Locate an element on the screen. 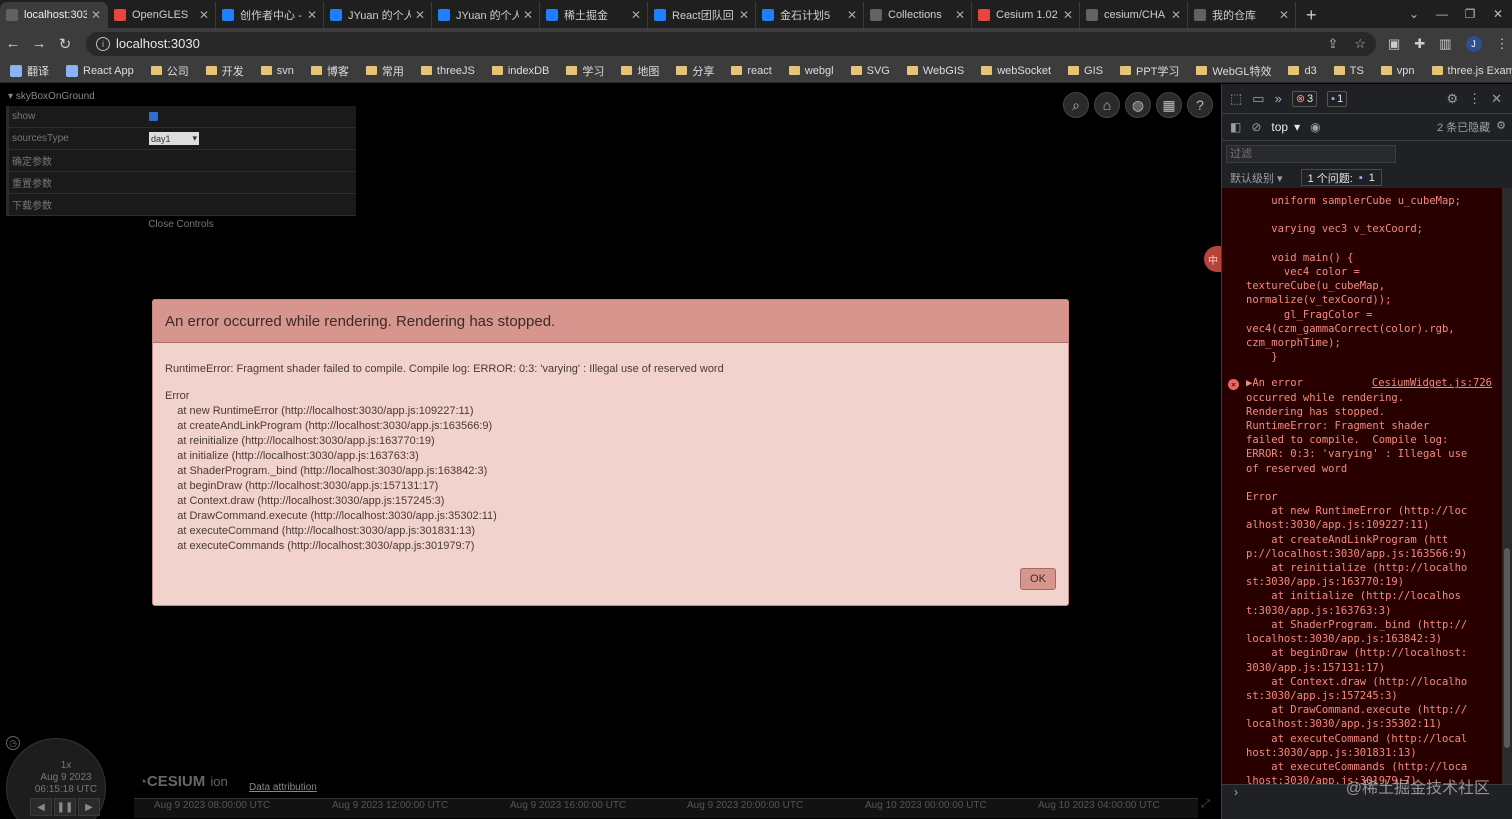 This screenshot has height=819, width=1512. error-count-badge: ⊗ 3 is located at coordinates (1304, 98).